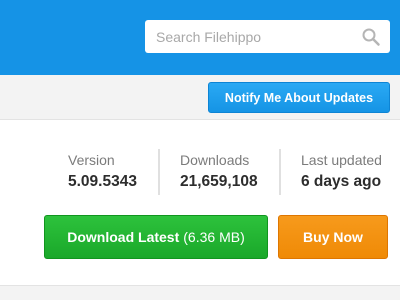 The width and height of the screenshot is (400, 300). What do you see at coordinates (341, 181) in the screenshot?
I see `last-updated-value: 6 days ago` at bounding box center [341, 181].